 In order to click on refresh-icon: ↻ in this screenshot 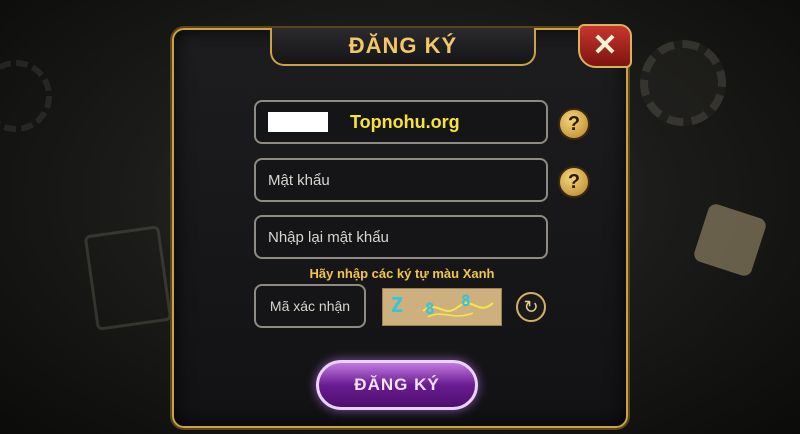, I will do `click(531, 306)`.